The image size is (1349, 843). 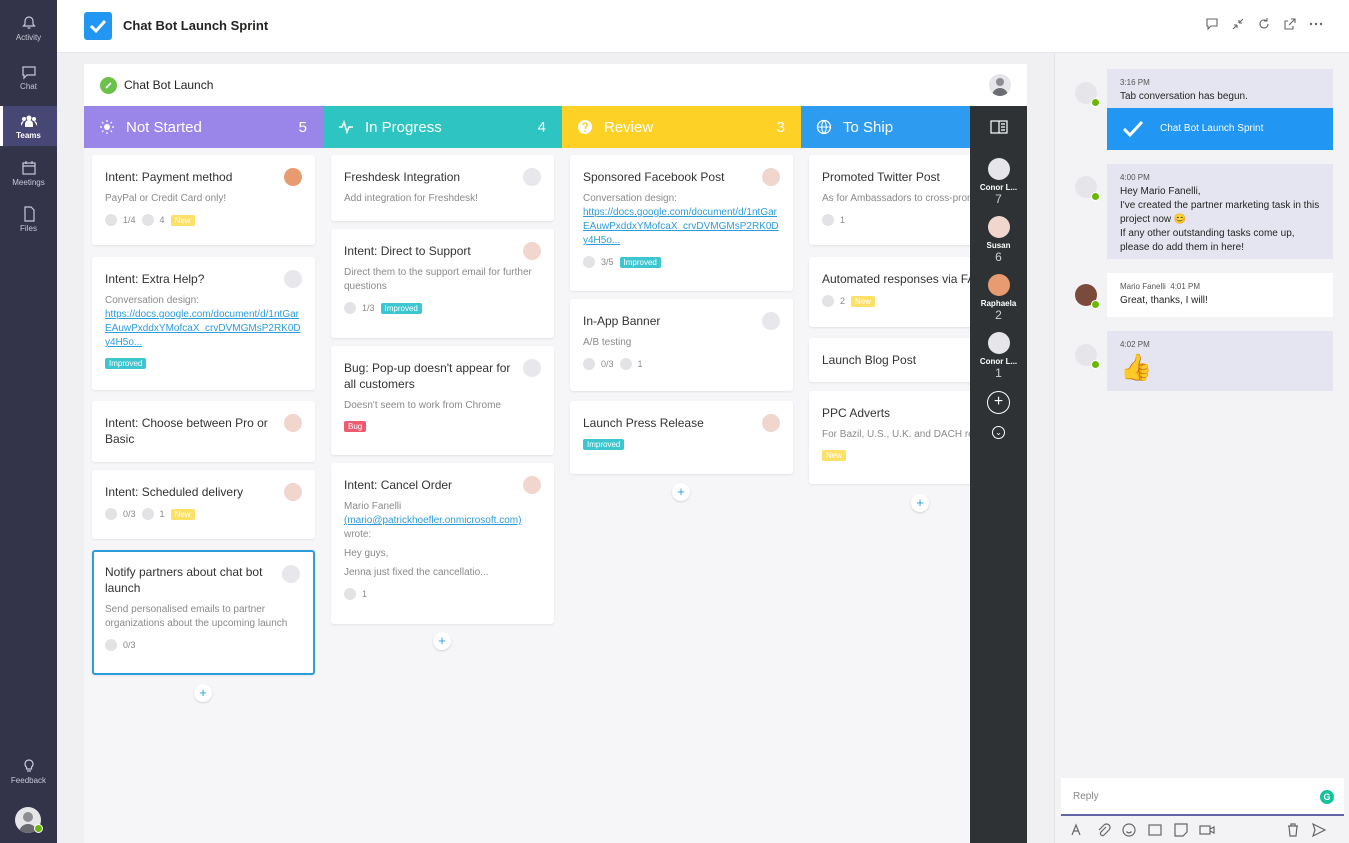 I want to click on card-title: Sponsored Facebook Post, so click(x=654, y=177).